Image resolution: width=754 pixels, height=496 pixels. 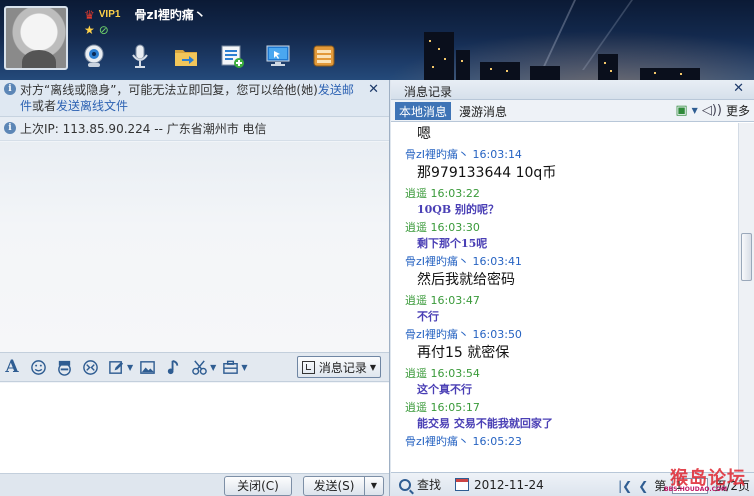 What do you see at coordinates (571, 193) in the screenshot?
I see `message-header: 逍遥 16:03:22` at bounding box center [571, 193].